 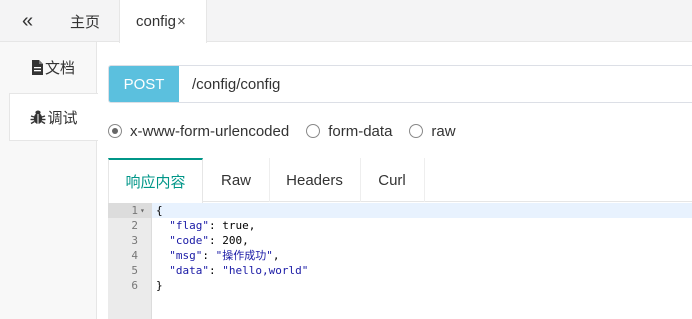 I want to click on sidebar-item-debug: 调试, so click(x=53, y=117).